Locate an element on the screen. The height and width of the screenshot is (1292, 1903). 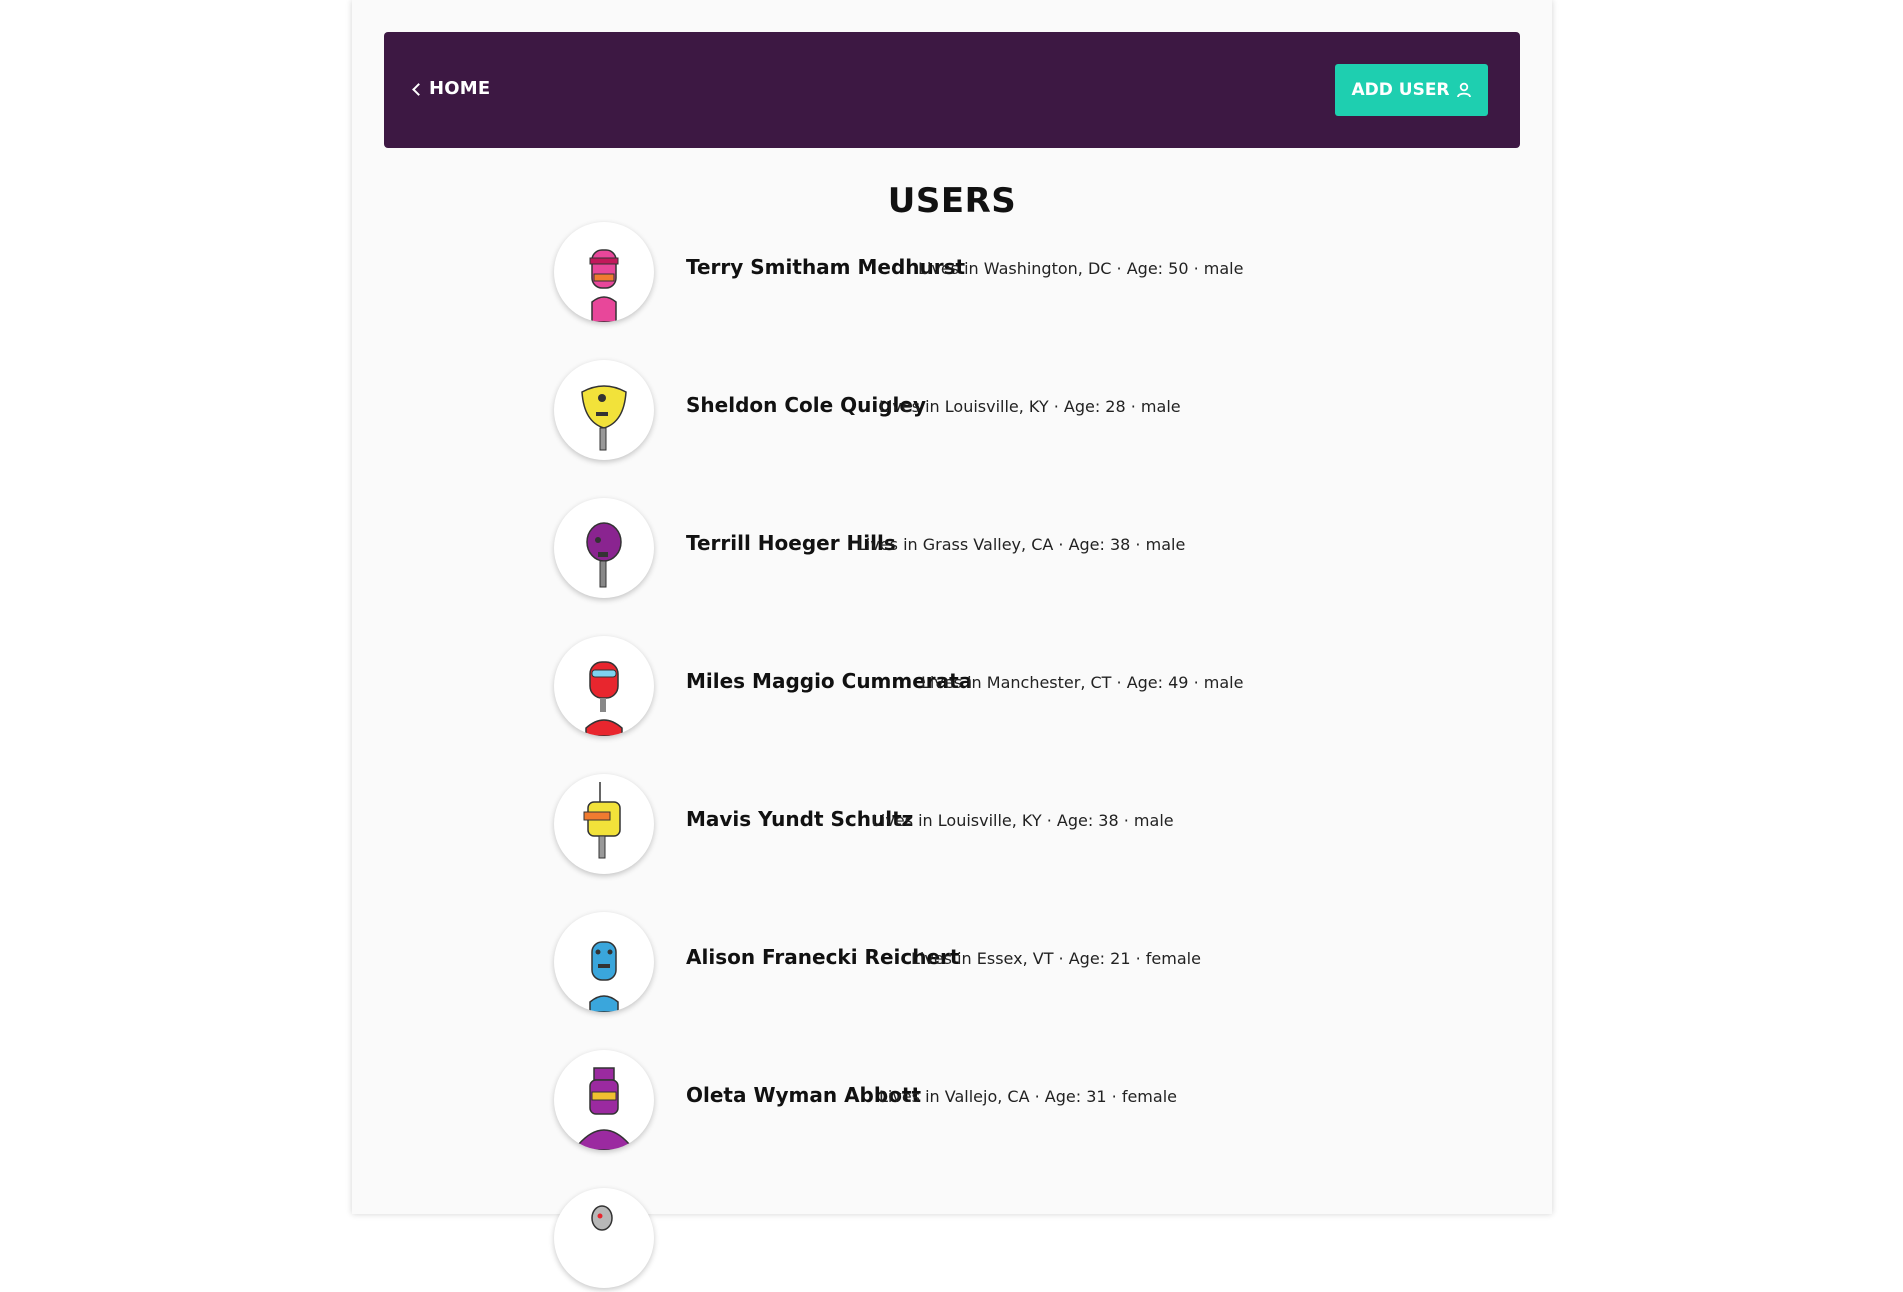
user-row is located at coordinates (952, 1240).